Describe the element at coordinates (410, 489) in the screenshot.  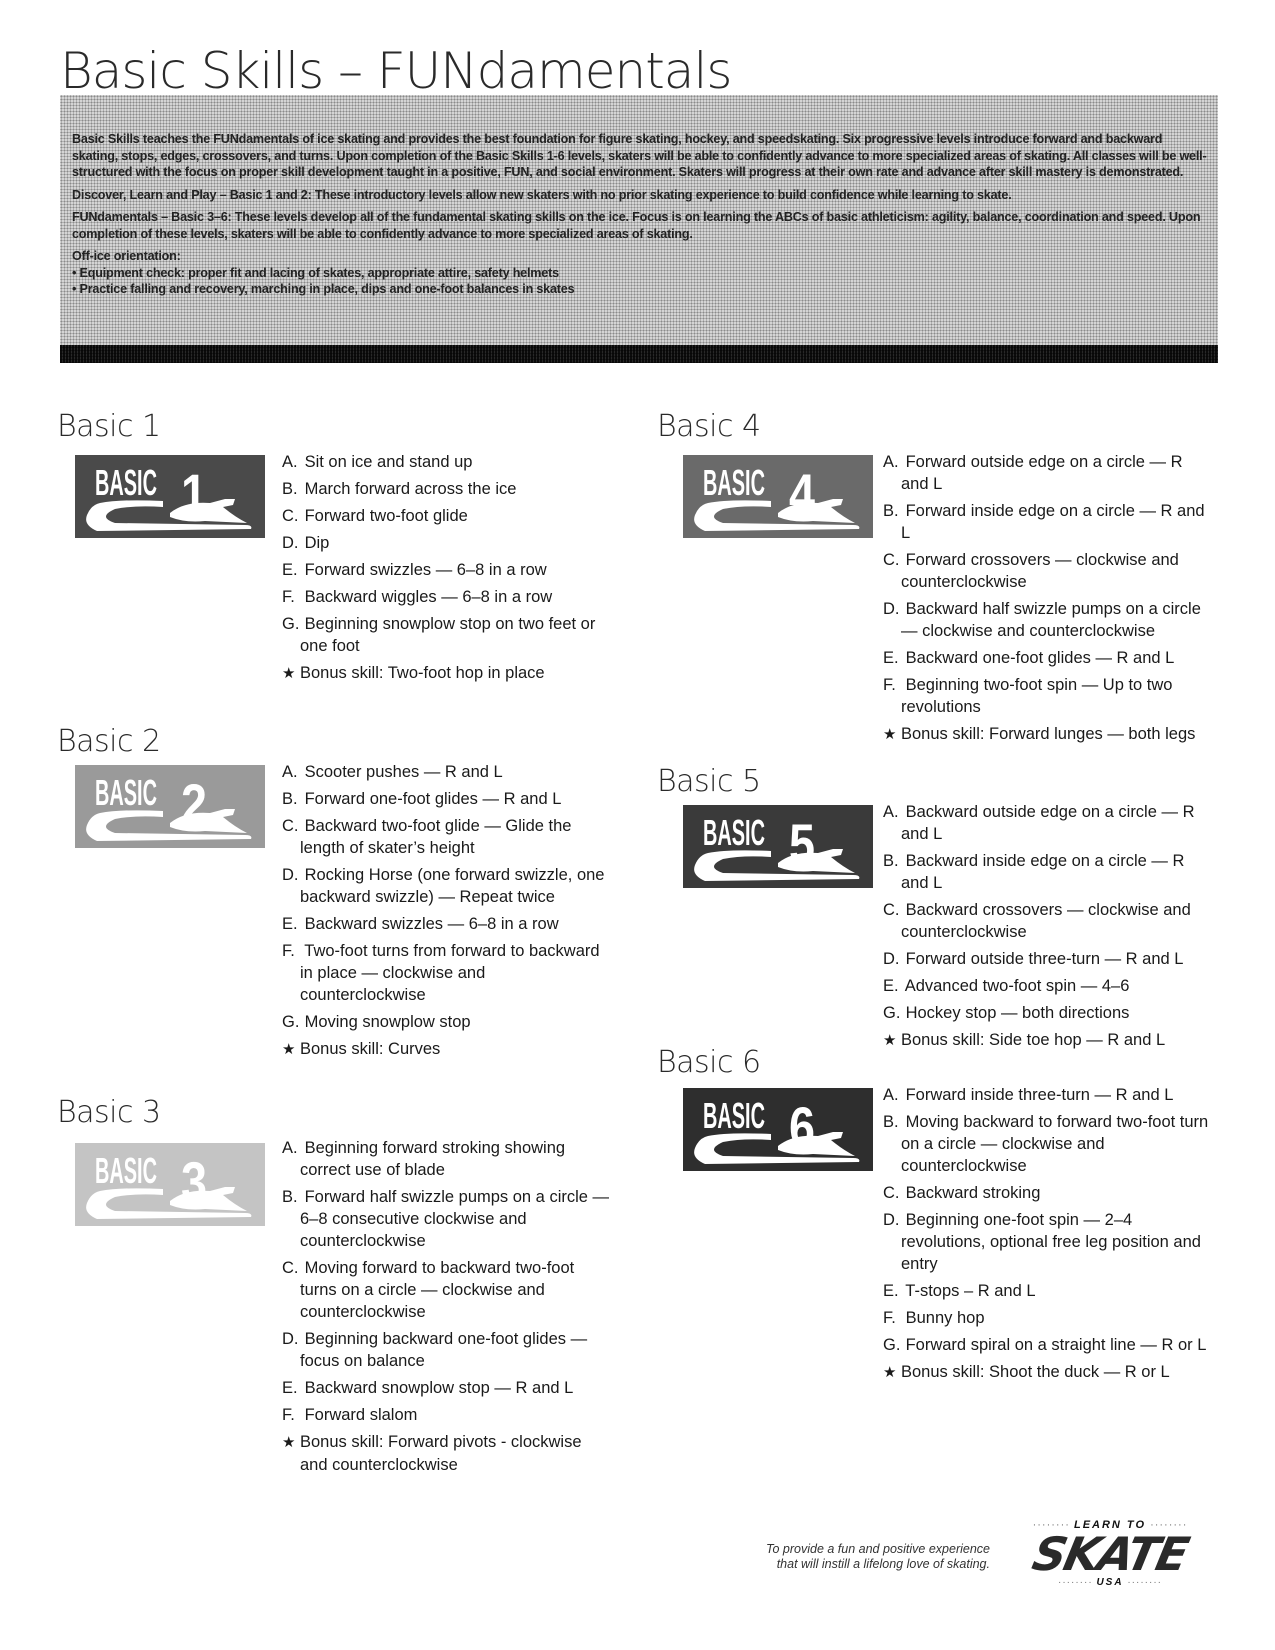
I see `skill-text: March forward across the ice` at that location.